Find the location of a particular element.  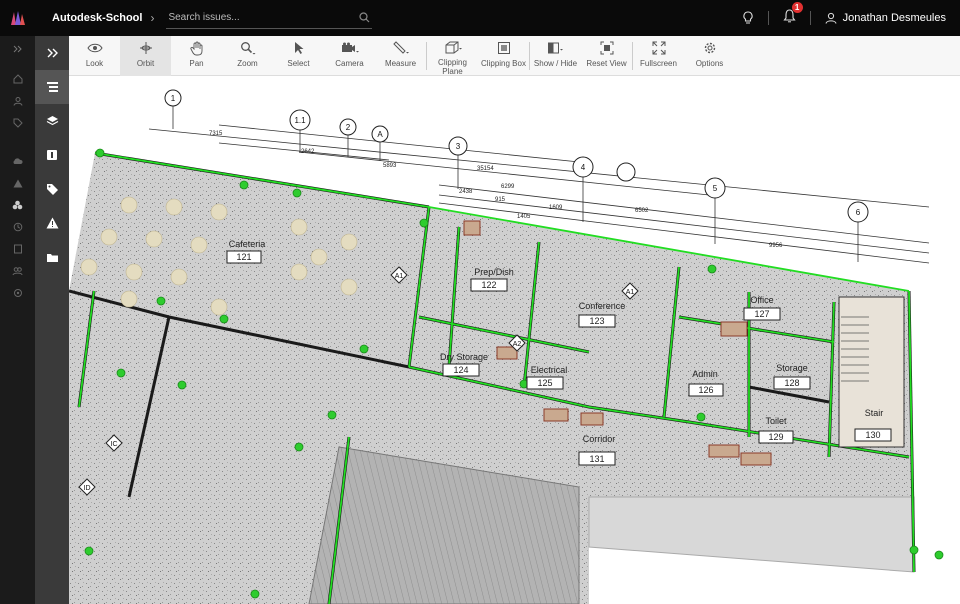

svg-text: Electrical is located at coordinates (549, 370).